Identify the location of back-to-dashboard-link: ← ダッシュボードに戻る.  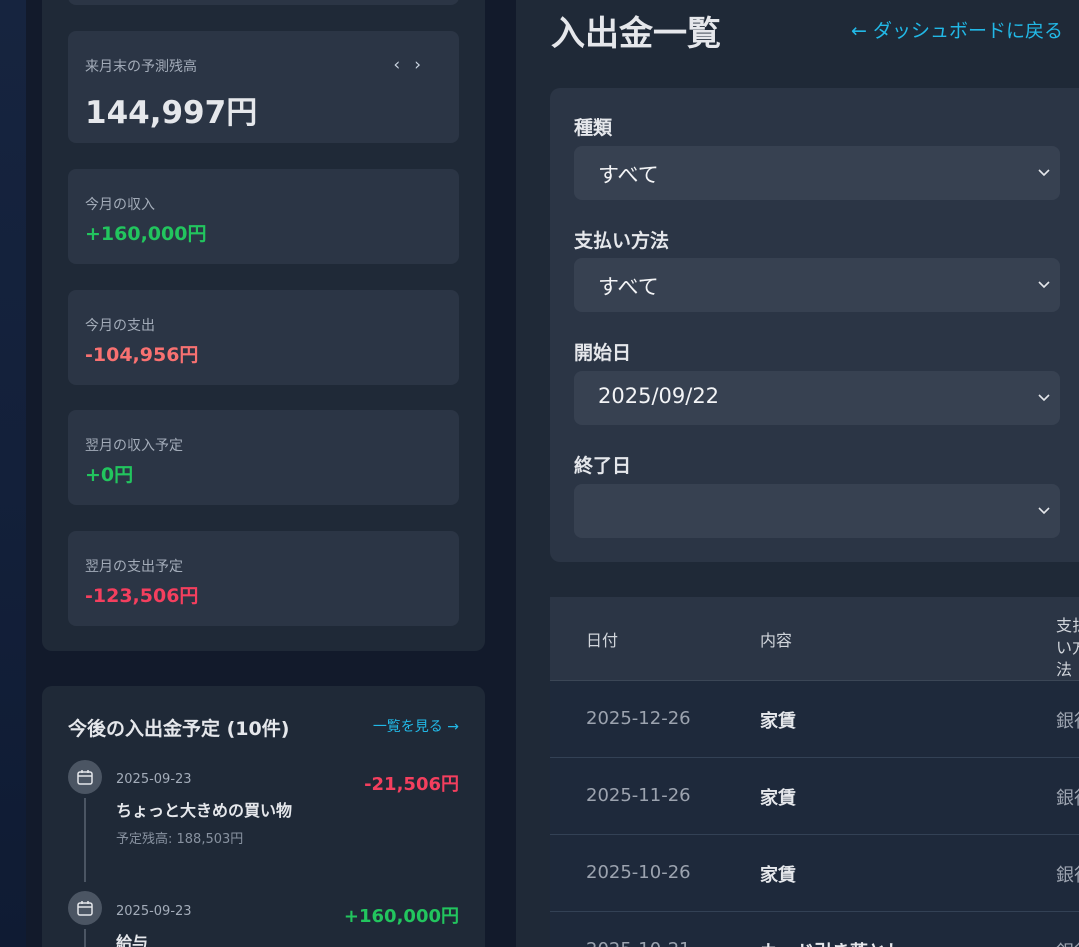
(957, 29).